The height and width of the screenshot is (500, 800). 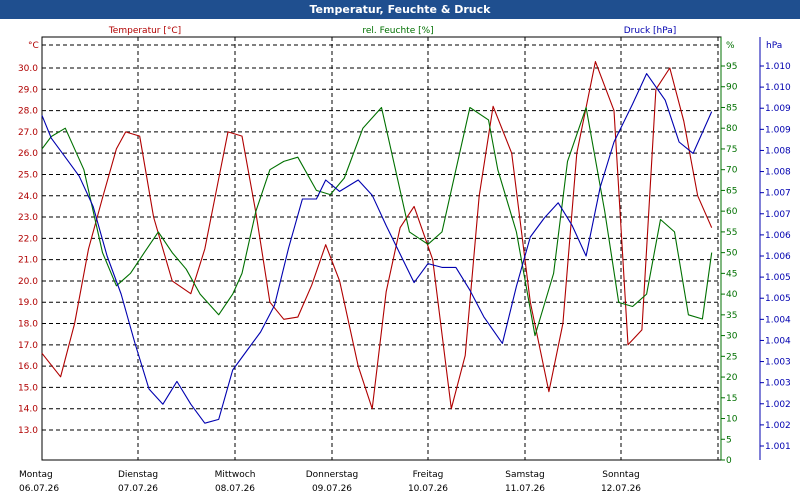 I want to click on x-day-label: Dienstag, so click(x=138, y=475).